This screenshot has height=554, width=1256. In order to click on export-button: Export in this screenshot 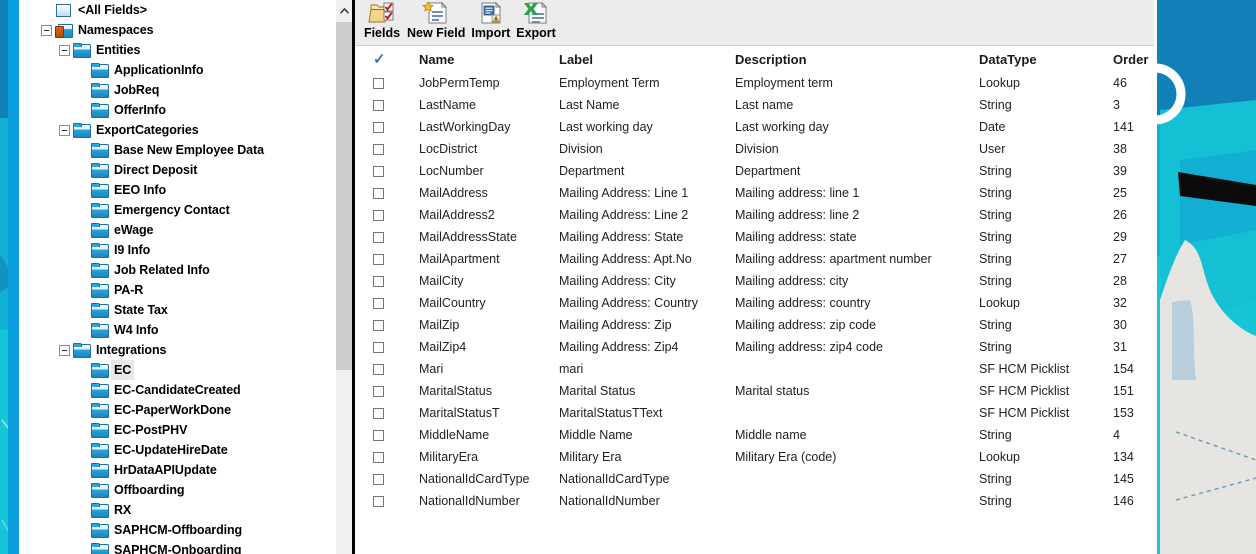, I will do `click(536, 22)`.